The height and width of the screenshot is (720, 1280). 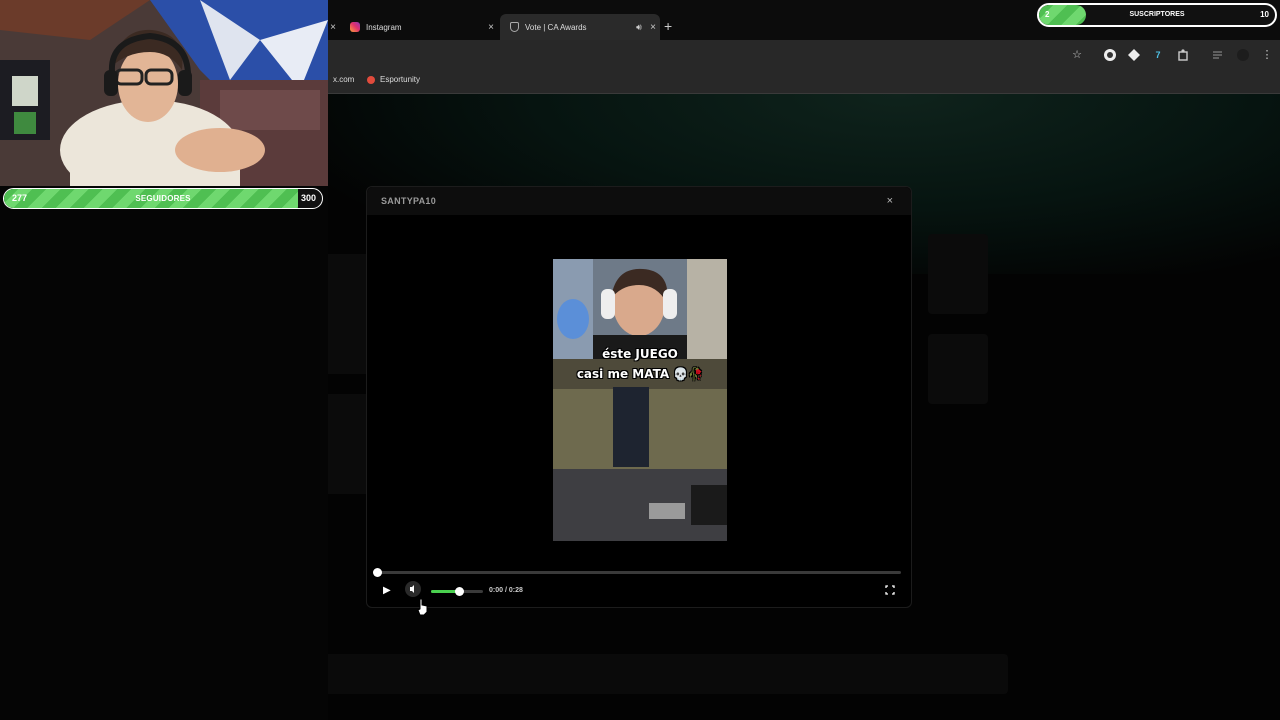 What do you see at coordinates (804, 55) in the screenshot?
I see `browser-toolbar: ☆ 7 ⋮` at bounding box center [804, 55].